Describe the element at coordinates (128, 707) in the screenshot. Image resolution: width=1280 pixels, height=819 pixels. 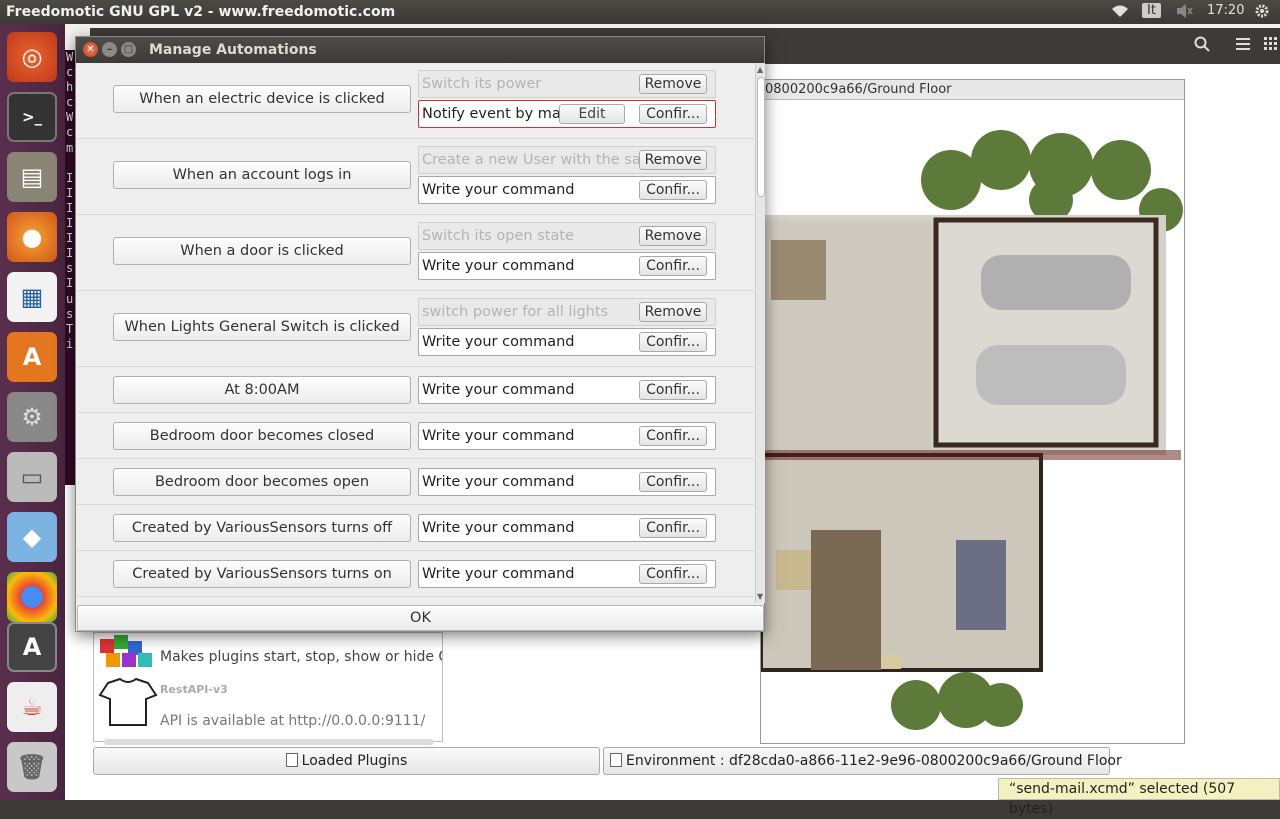
I see `tshirt-icon` at that location.